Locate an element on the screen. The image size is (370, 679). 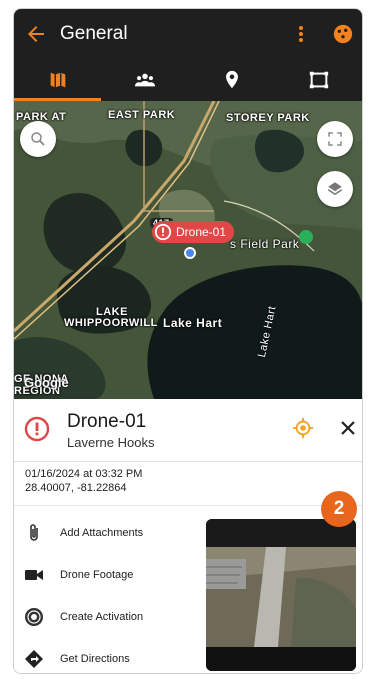
close-icon is located at coordinates (348, 428).